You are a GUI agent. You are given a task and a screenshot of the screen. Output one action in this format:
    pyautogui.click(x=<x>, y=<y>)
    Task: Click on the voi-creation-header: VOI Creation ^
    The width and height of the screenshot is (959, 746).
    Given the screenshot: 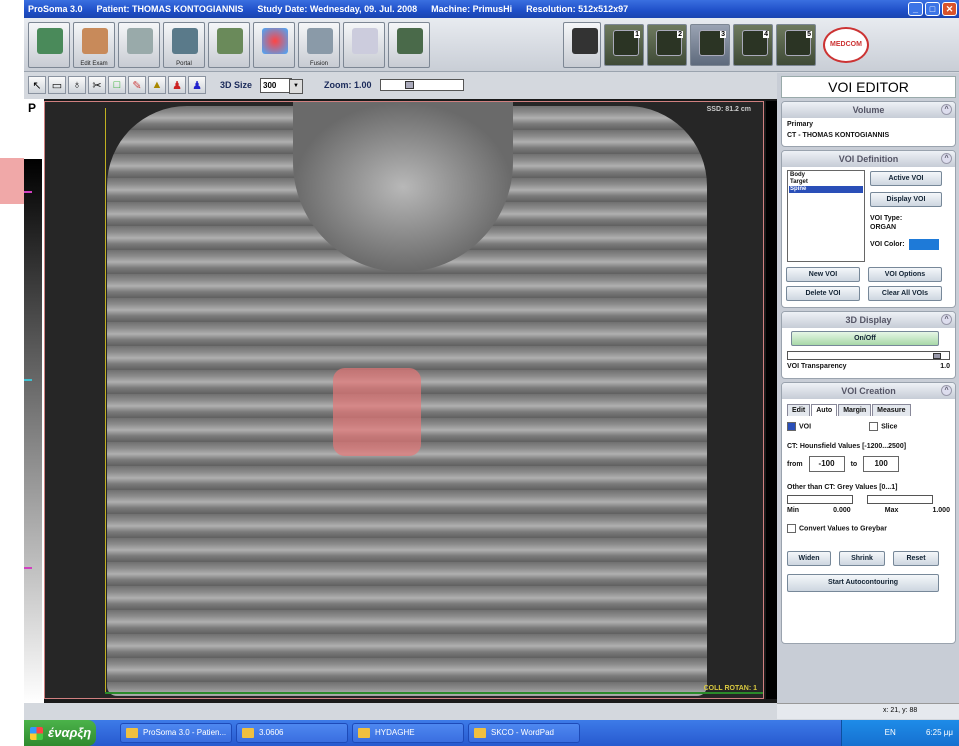 What is the action you would take?
    pyautogui.click(x=868, y=391)
    